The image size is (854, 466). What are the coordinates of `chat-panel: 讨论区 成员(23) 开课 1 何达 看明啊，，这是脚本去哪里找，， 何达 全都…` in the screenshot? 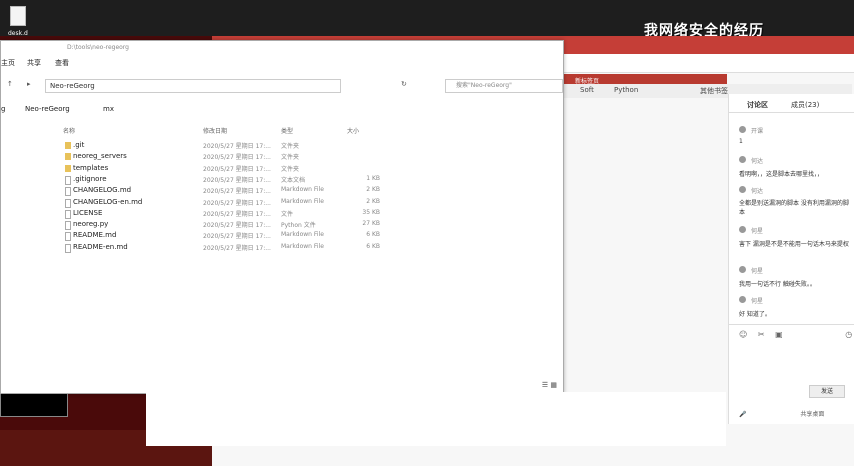 It's located at (791, 259).